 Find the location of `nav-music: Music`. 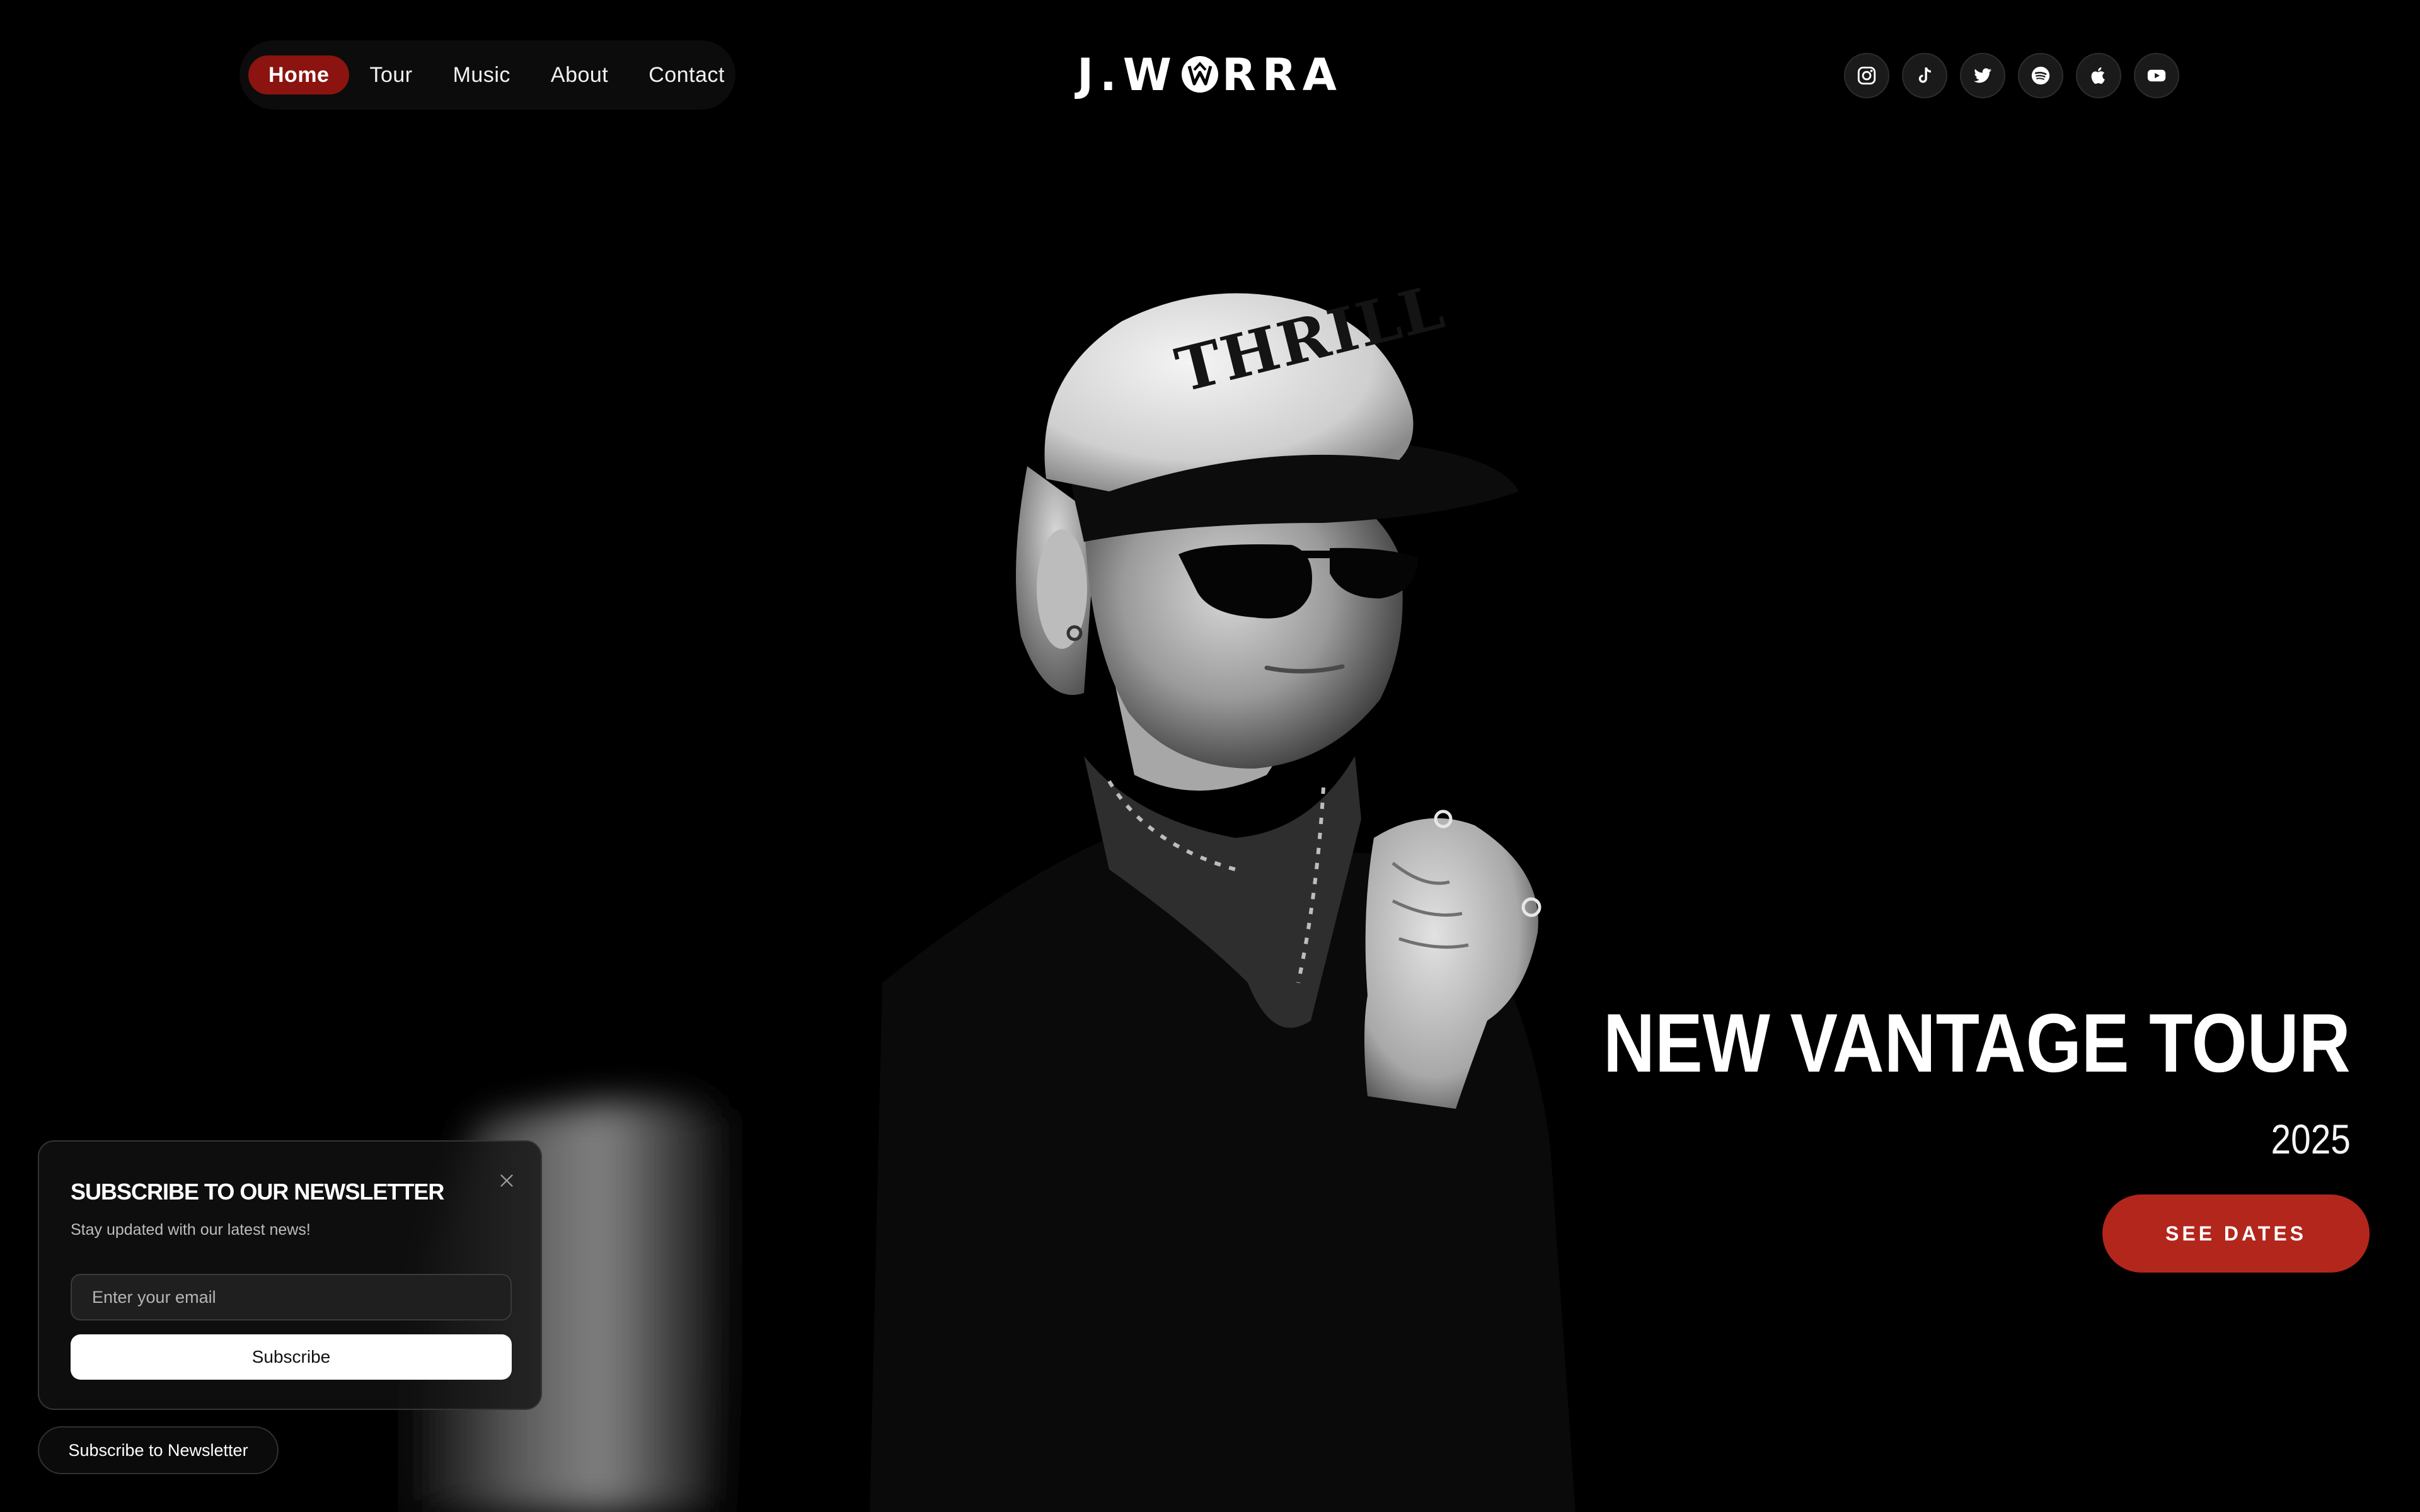

nav-music: Music is located at coordinates (482, 74).